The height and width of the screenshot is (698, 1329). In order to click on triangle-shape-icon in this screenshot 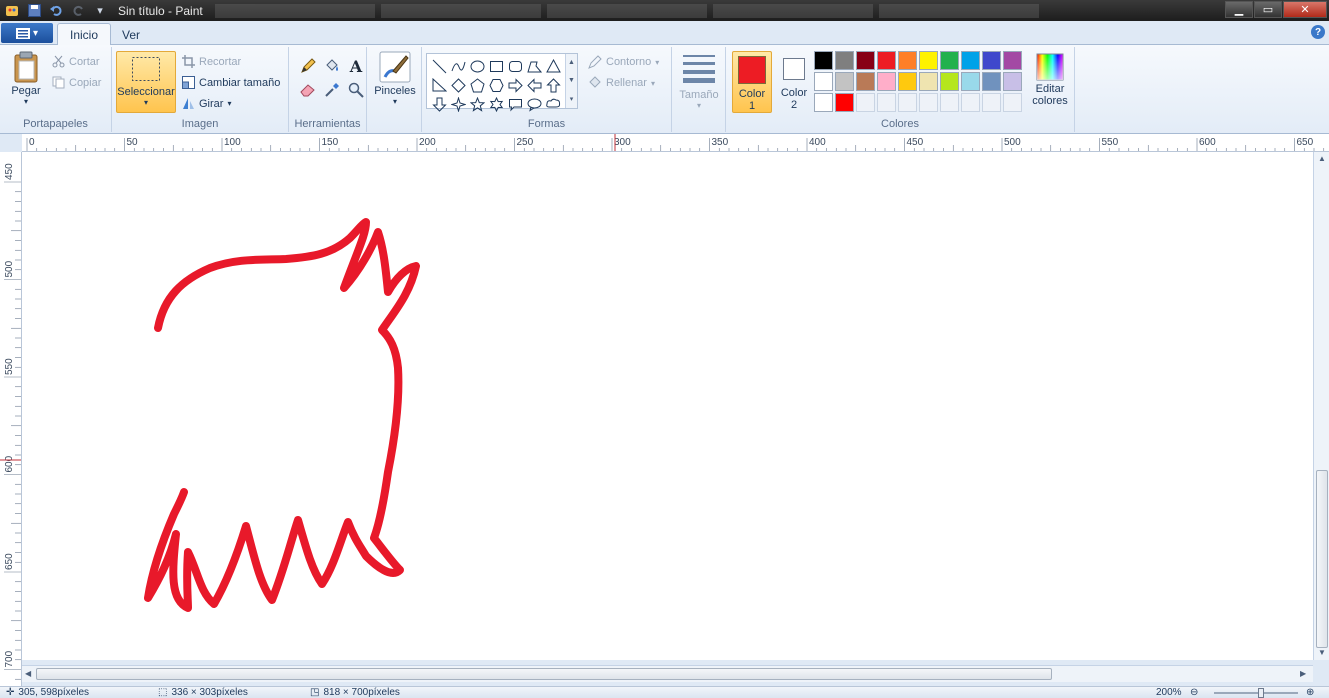, I will do `click(553, 66)`.